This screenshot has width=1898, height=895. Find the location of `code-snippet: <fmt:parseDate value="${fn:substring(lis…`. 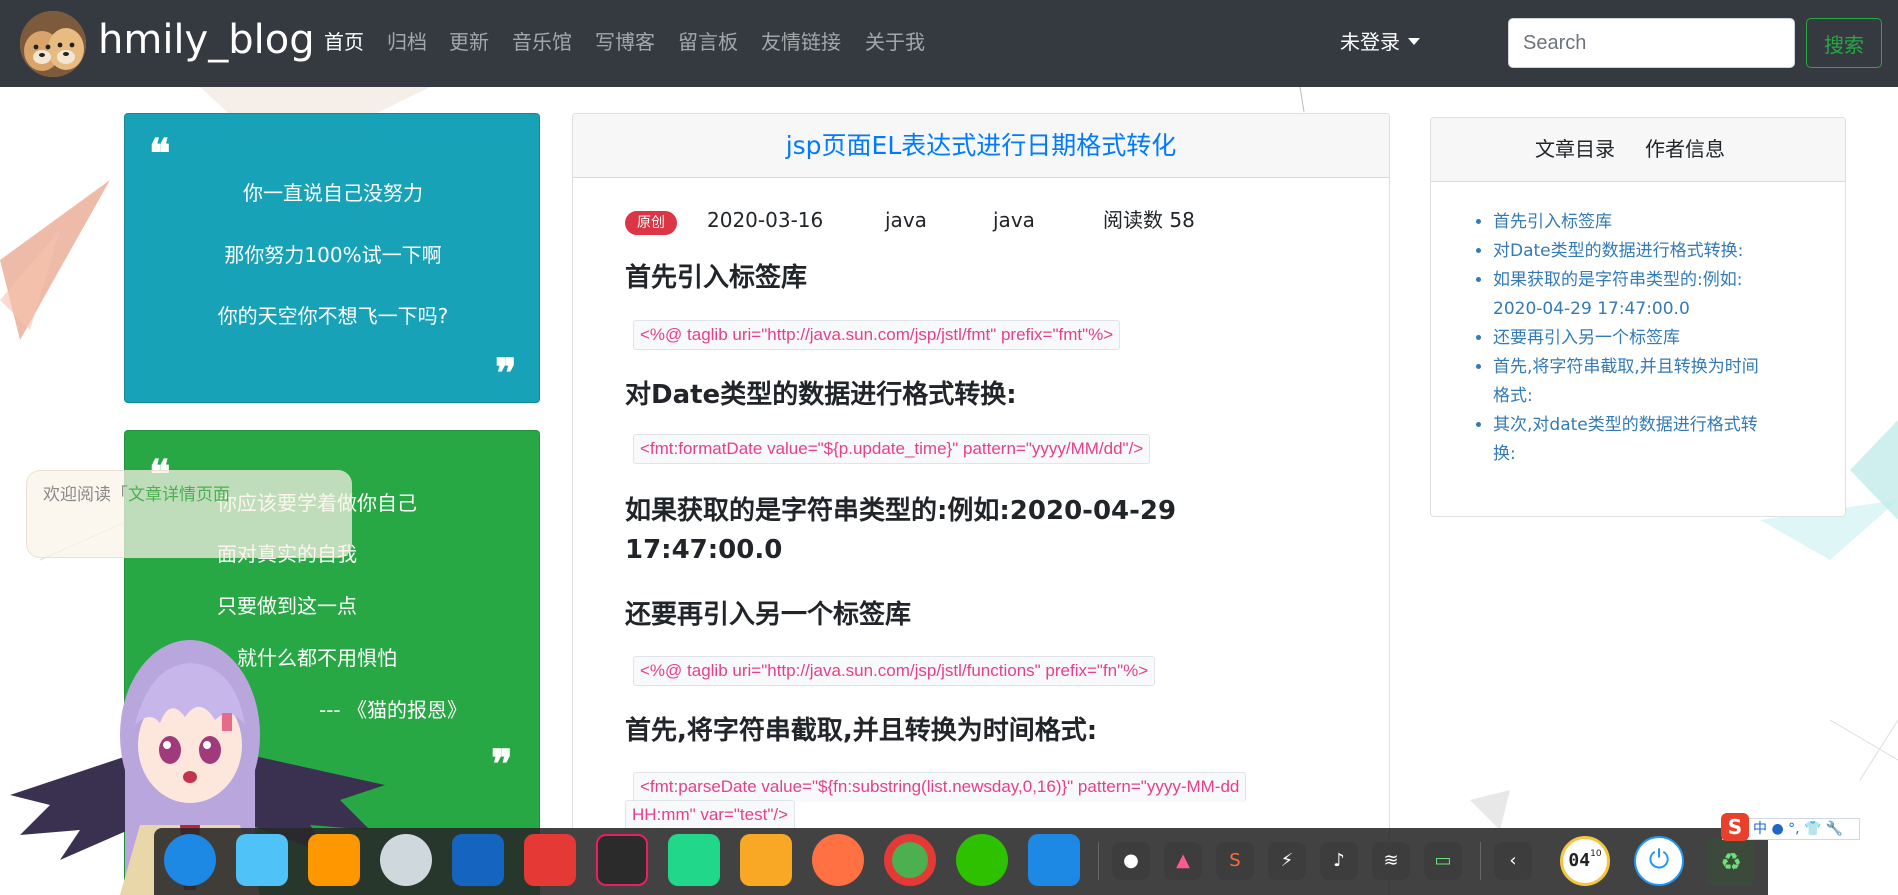

code-snippet: <fmt:parseDate value="${fn:substring(lis… is located at coordinates (940, 787).